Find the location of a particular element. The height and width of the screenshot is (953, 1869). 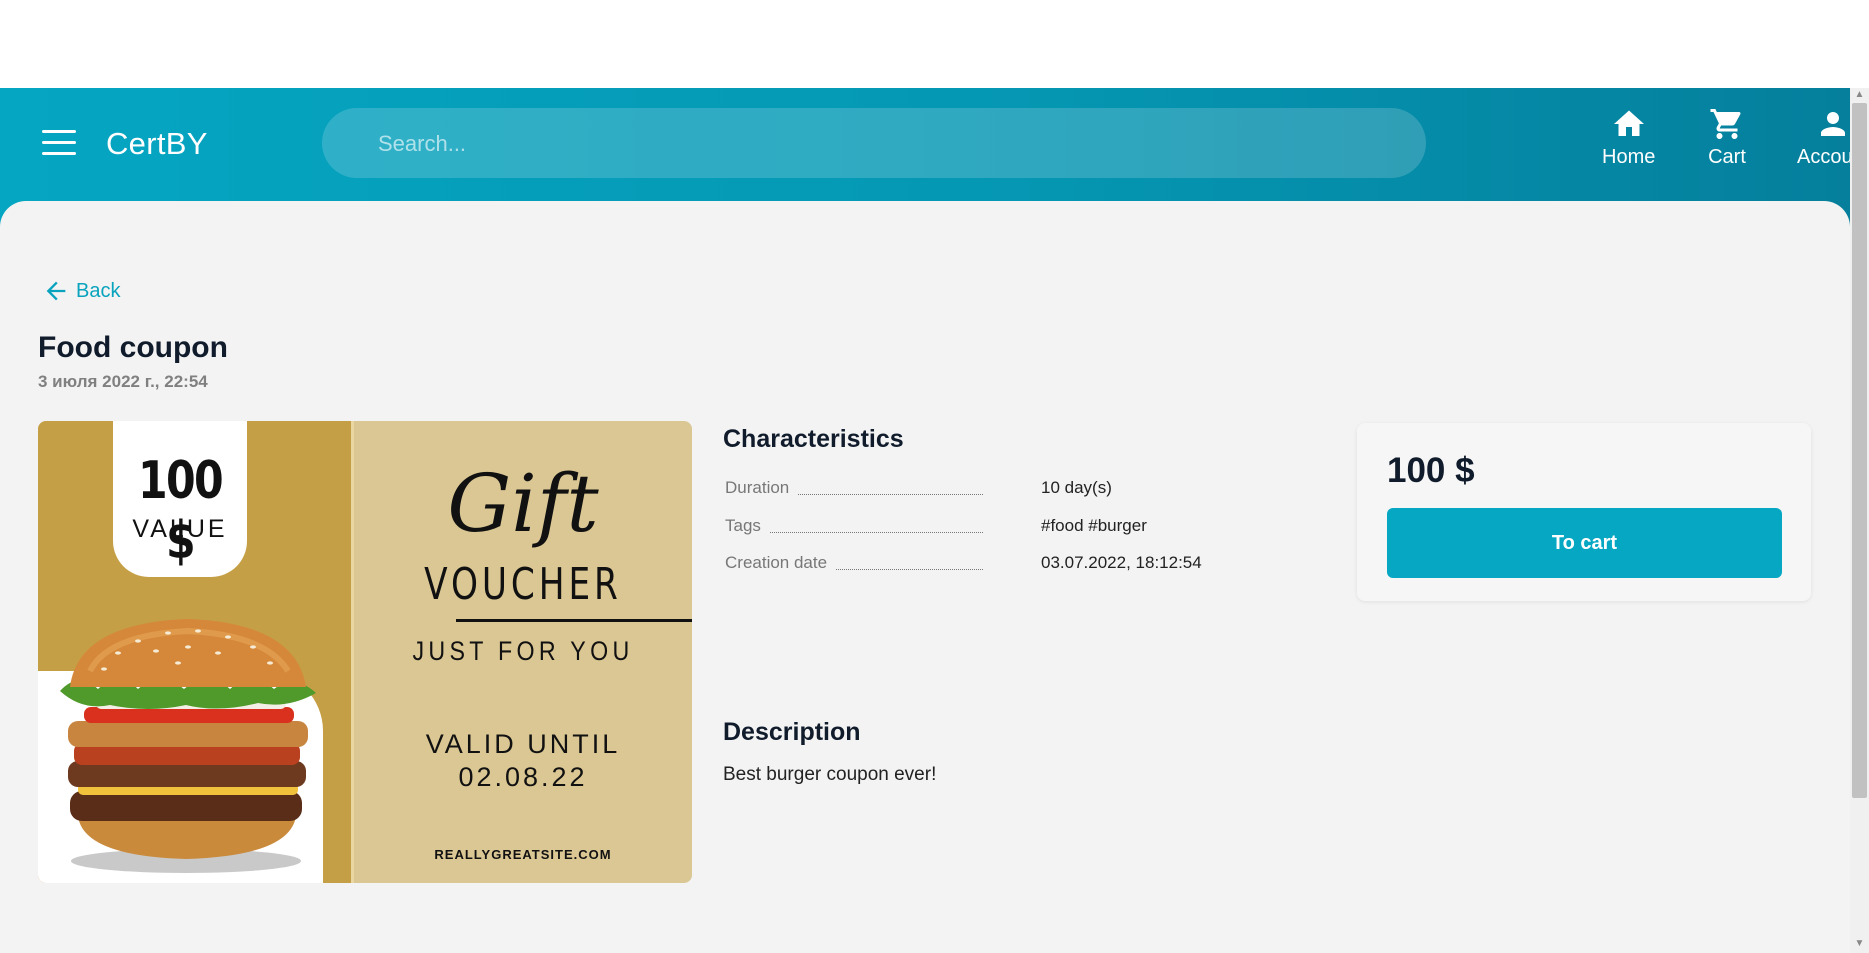

to-cart-button: To cart is located at coordinates (1584, 543).